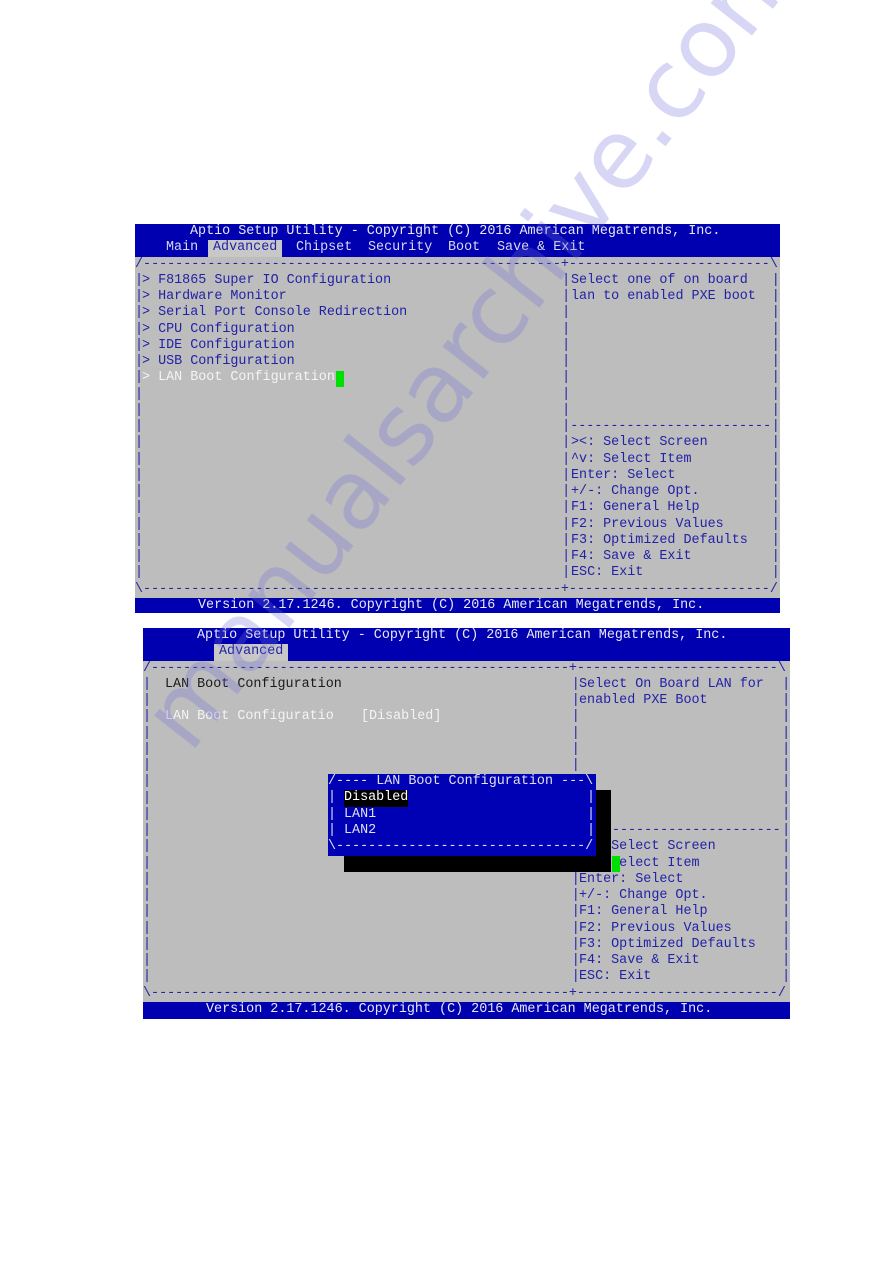  What do you see at coordinates (218, 330) in the screenshot?
I see `menu-item-cpu: > CPU Configuration` at bounding box center [218, 330].